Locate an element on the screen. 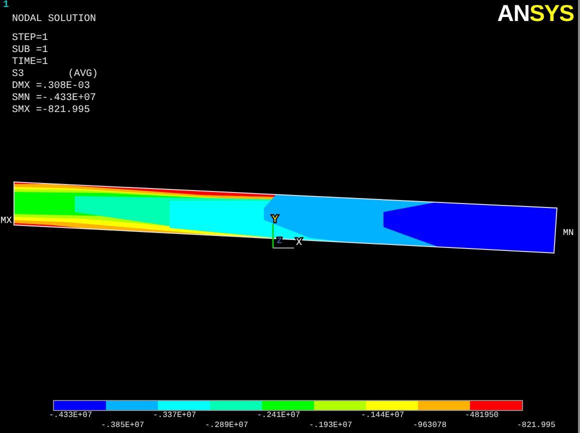 The height and width of the screenshot is (433, 580). result-stat: SMX =-821.995 is located at coordinates (51, 111).